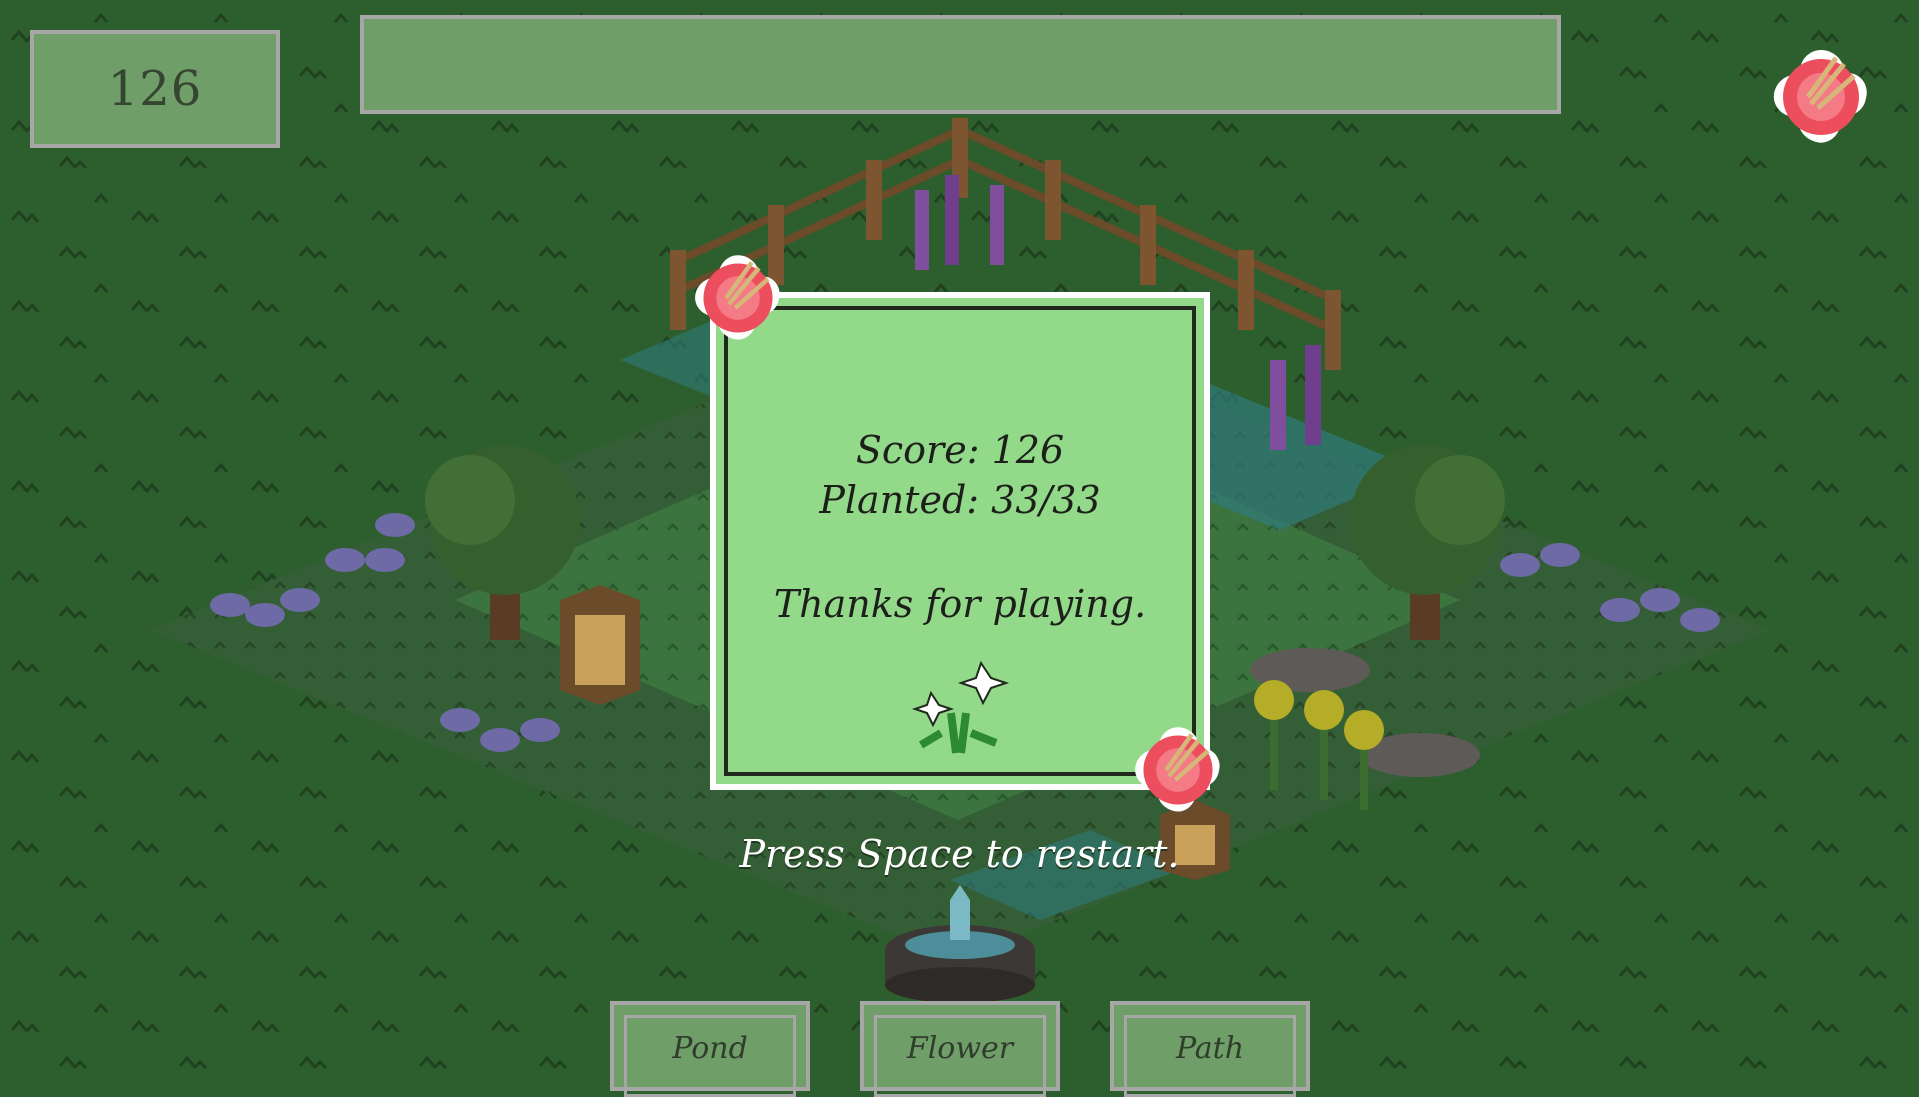  I want to click on flower-button: Flower, so click(960, 1049).